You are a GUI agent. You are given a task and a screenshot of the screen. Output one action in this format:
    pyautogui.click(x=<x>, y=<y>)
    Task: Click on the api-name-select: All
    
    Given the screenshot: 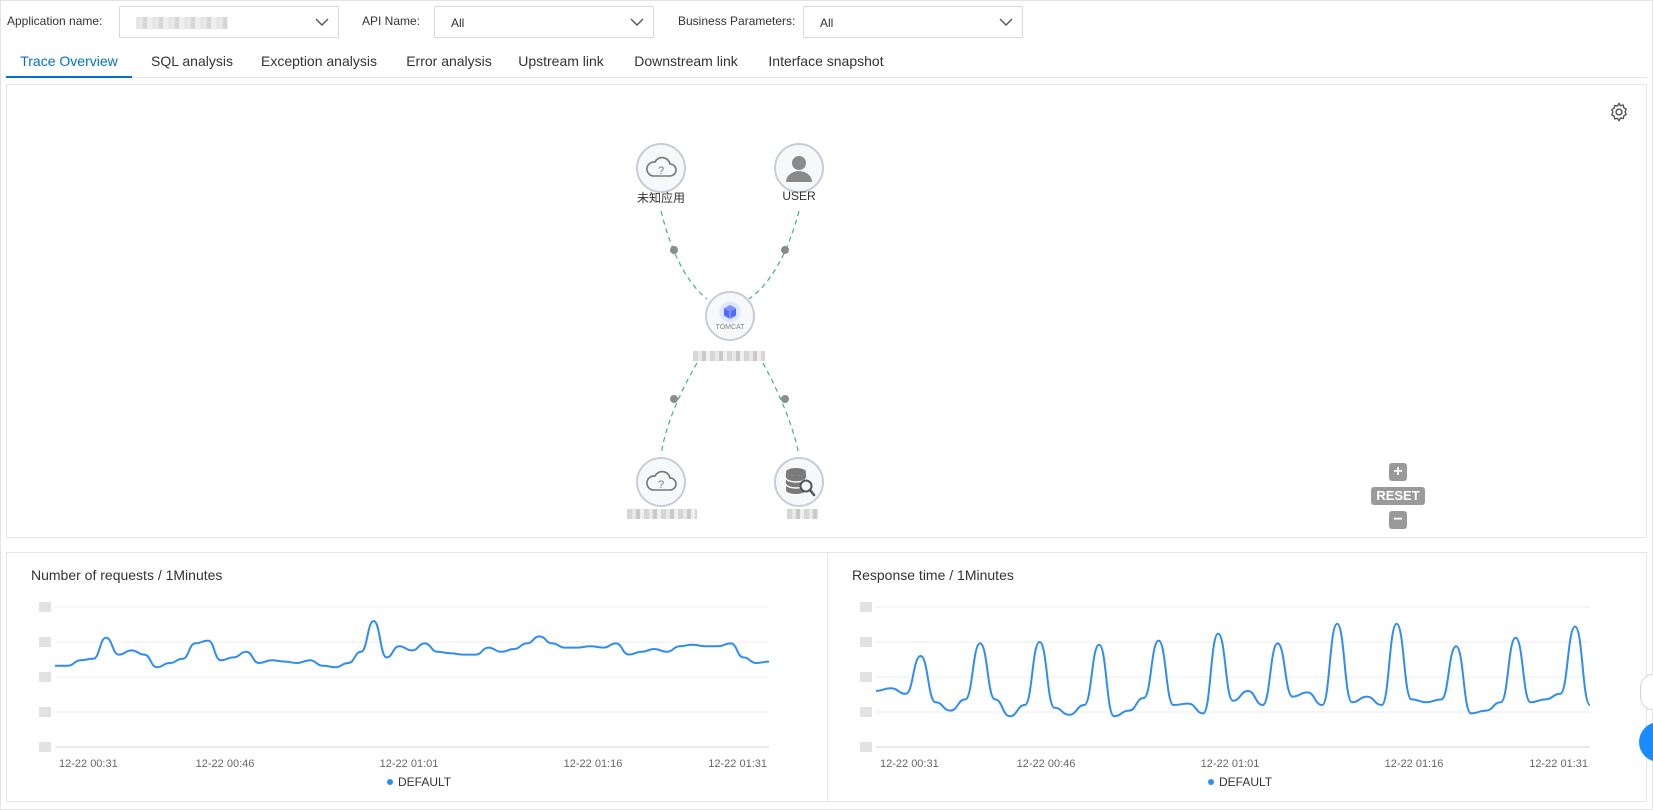 What is the action you would take?
    pyautogui.click(x=544, y=22)
    